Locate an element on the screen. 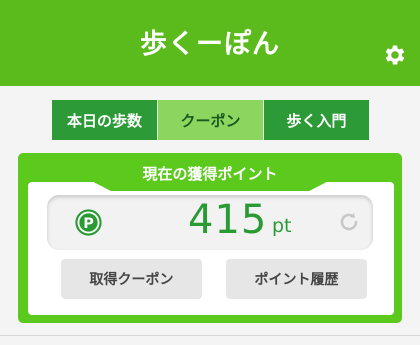  points-heading: 現在の獲得ポイント is located at coordinates (210, 174).